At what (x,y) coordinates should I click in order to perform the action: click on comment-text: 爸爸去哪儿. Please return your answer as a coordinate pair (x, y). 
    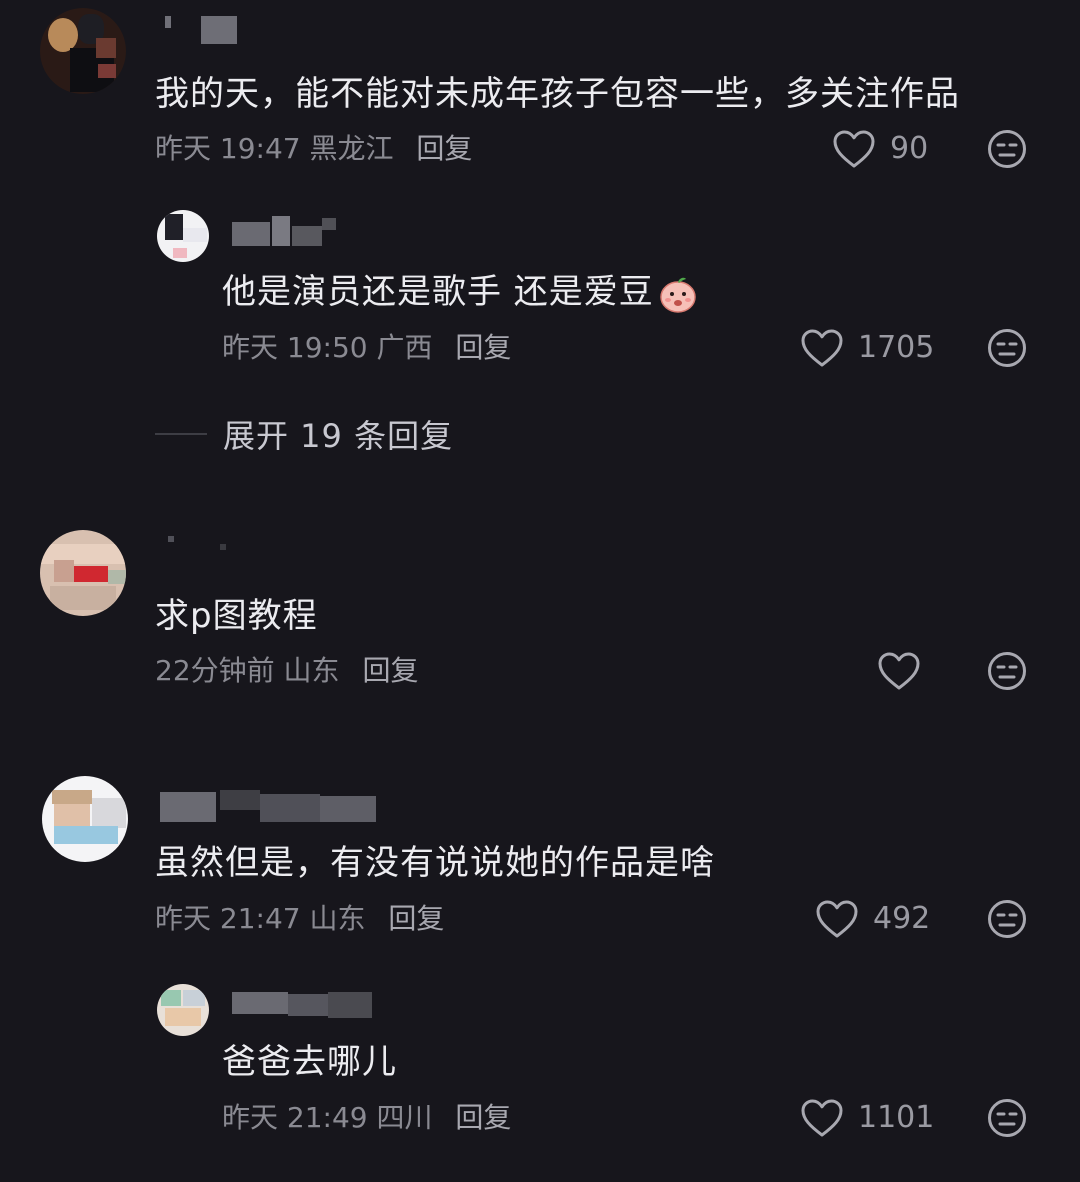
    Looking at the image, I should click on (309, 1062).